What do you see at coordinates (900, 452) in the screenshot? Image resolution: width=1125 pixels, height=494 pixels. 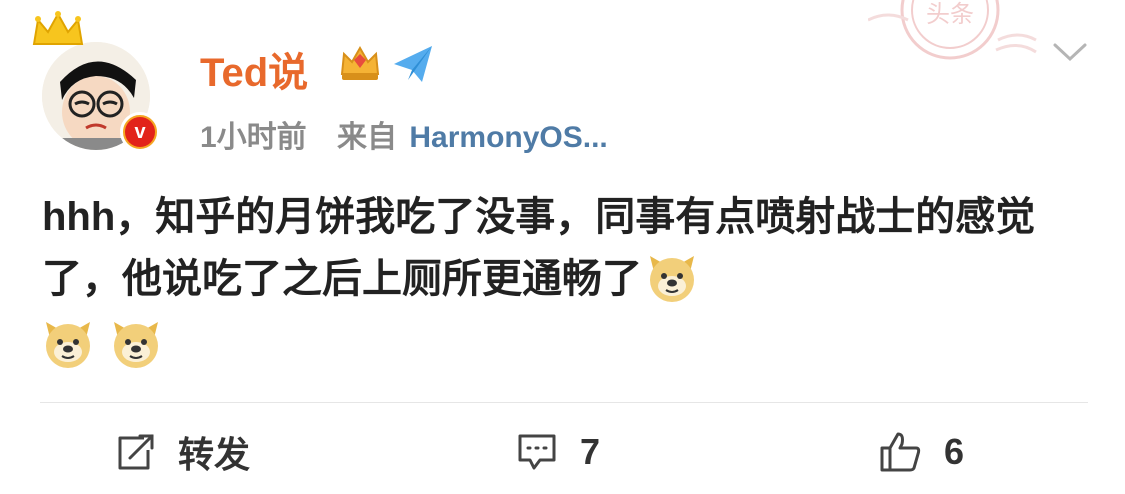 I see `like-icon` at bounding box center [900, 452].